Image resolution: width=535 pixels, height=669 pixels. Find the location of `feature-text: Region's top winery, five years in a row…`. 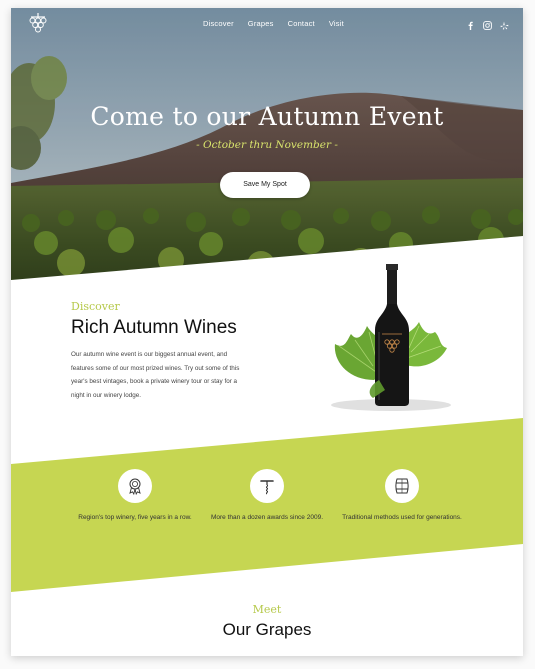

feature-text: Region's top winery, five years in a row… is located at coordinates (135, 517).